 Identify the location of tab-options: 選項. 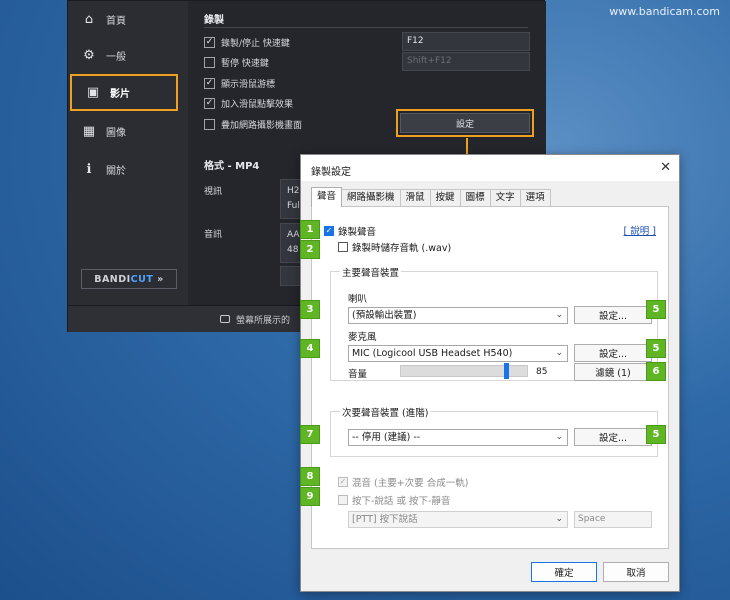
(535, 198).